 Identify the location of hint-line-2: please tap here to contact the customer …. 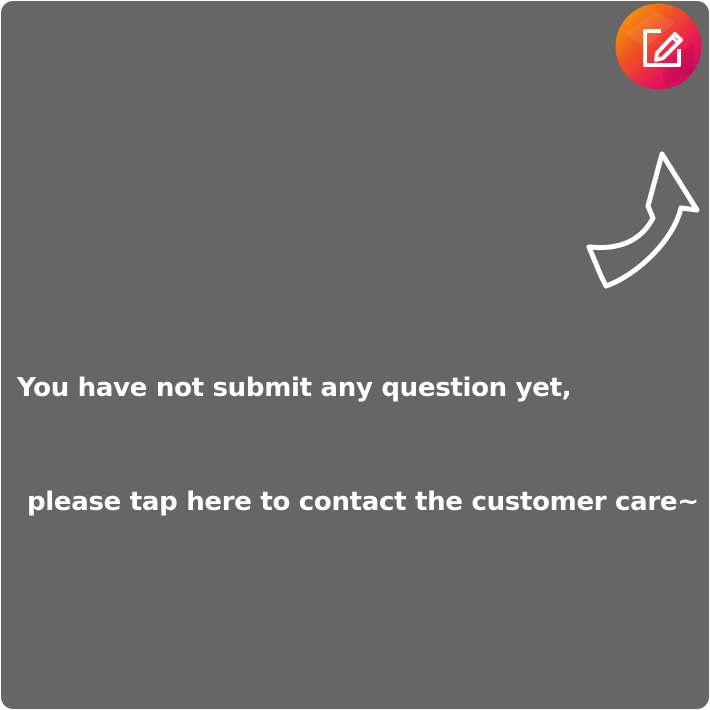
(363, 502).